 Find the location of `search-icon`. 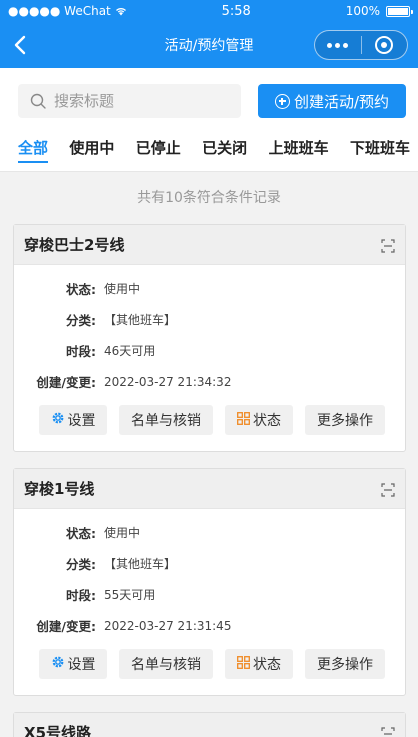

search-icon is located at coordinates (38, 101).